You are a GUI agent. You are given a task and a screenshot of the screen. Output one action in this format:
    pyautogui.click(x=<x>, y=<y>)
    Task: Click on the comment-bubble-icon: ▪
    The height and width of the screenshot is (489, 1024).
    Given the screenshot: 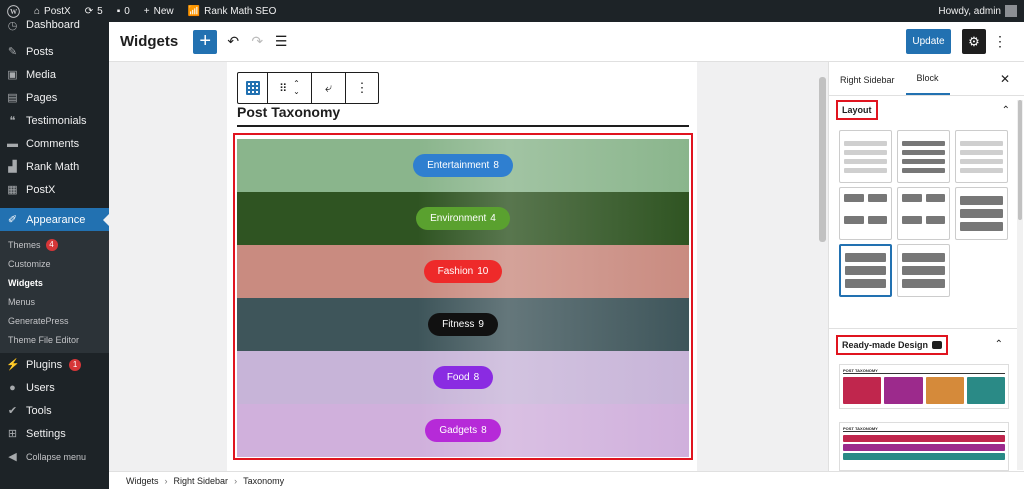 What is the action you would take?
    pyautogui.click(x=118, y=11)
    